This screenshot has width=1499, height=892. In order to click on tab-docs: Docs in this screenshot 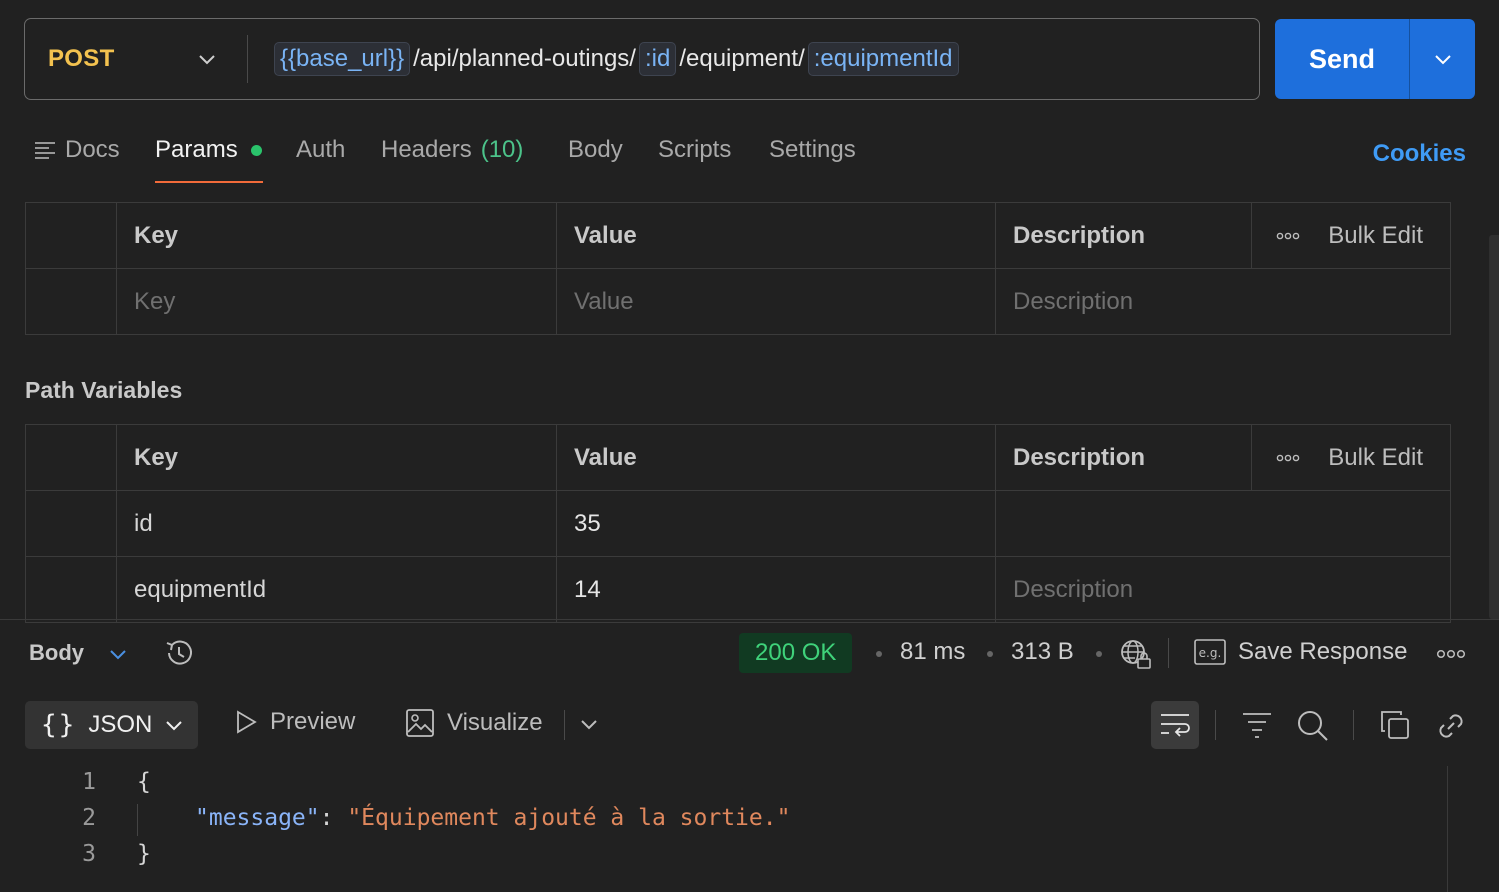, I will do `click(77, 150)`.